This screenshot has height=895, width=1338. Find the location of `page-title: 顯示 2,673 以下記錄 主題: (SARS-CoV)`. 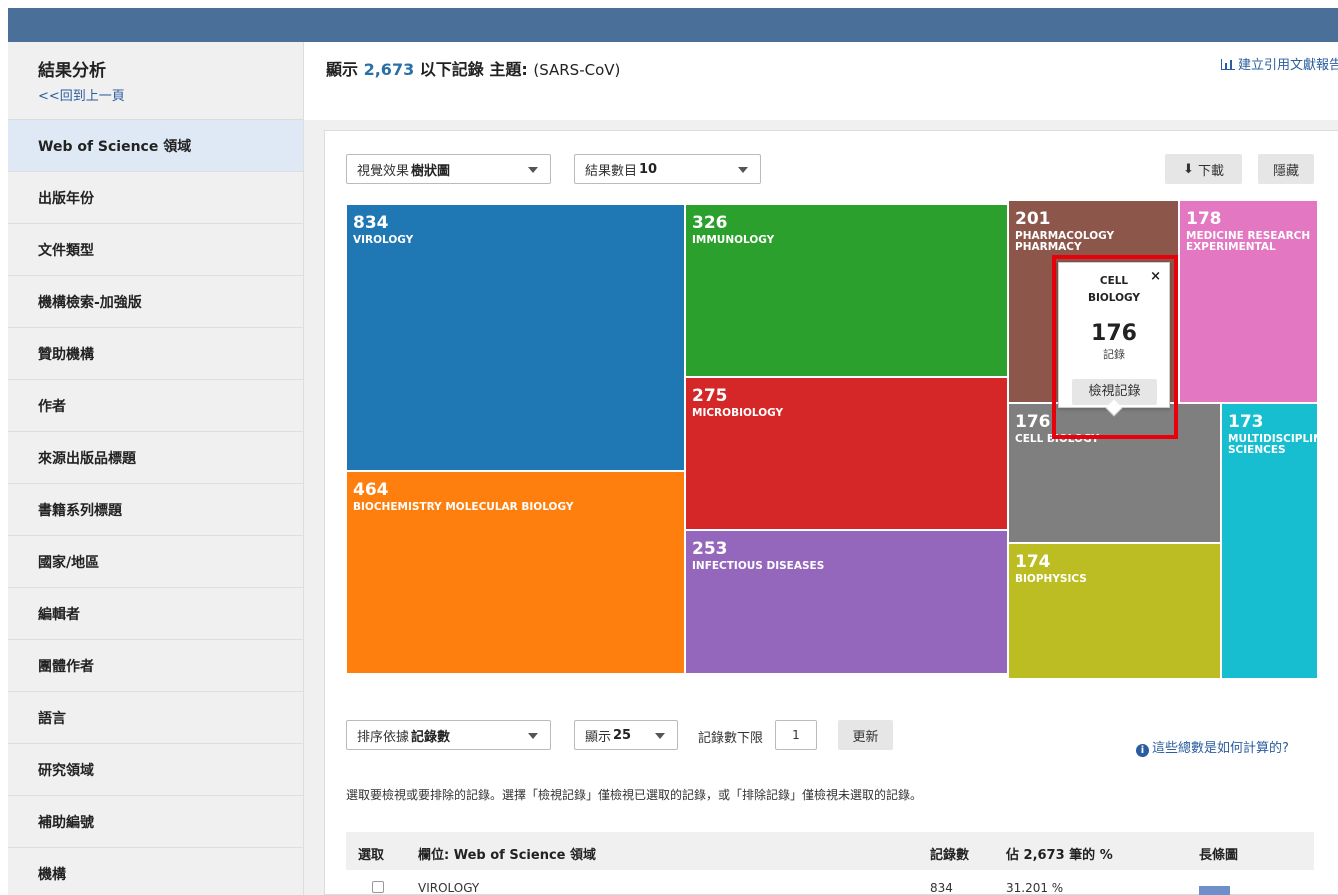

page-title: 顯示 2,673 以下記錄 主題: (SARS-CoV) is located at coordinates (473, 68).